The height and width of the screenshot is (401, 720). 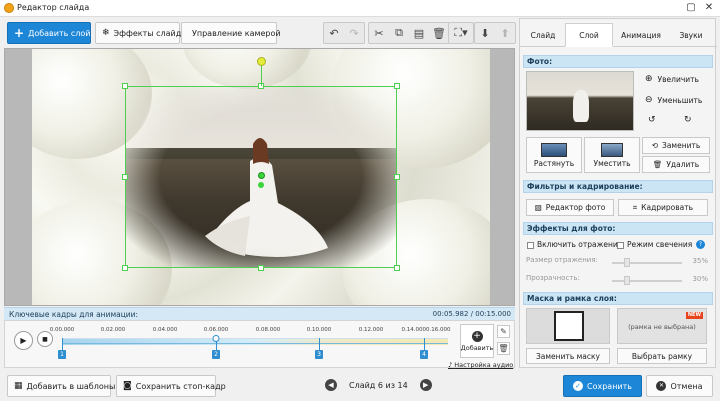 What do you see at coordinates (471, 314) in the screenshot?
I see `time-readout: 00:05.982 / 00:15.000` at bounding box center [471, 314].